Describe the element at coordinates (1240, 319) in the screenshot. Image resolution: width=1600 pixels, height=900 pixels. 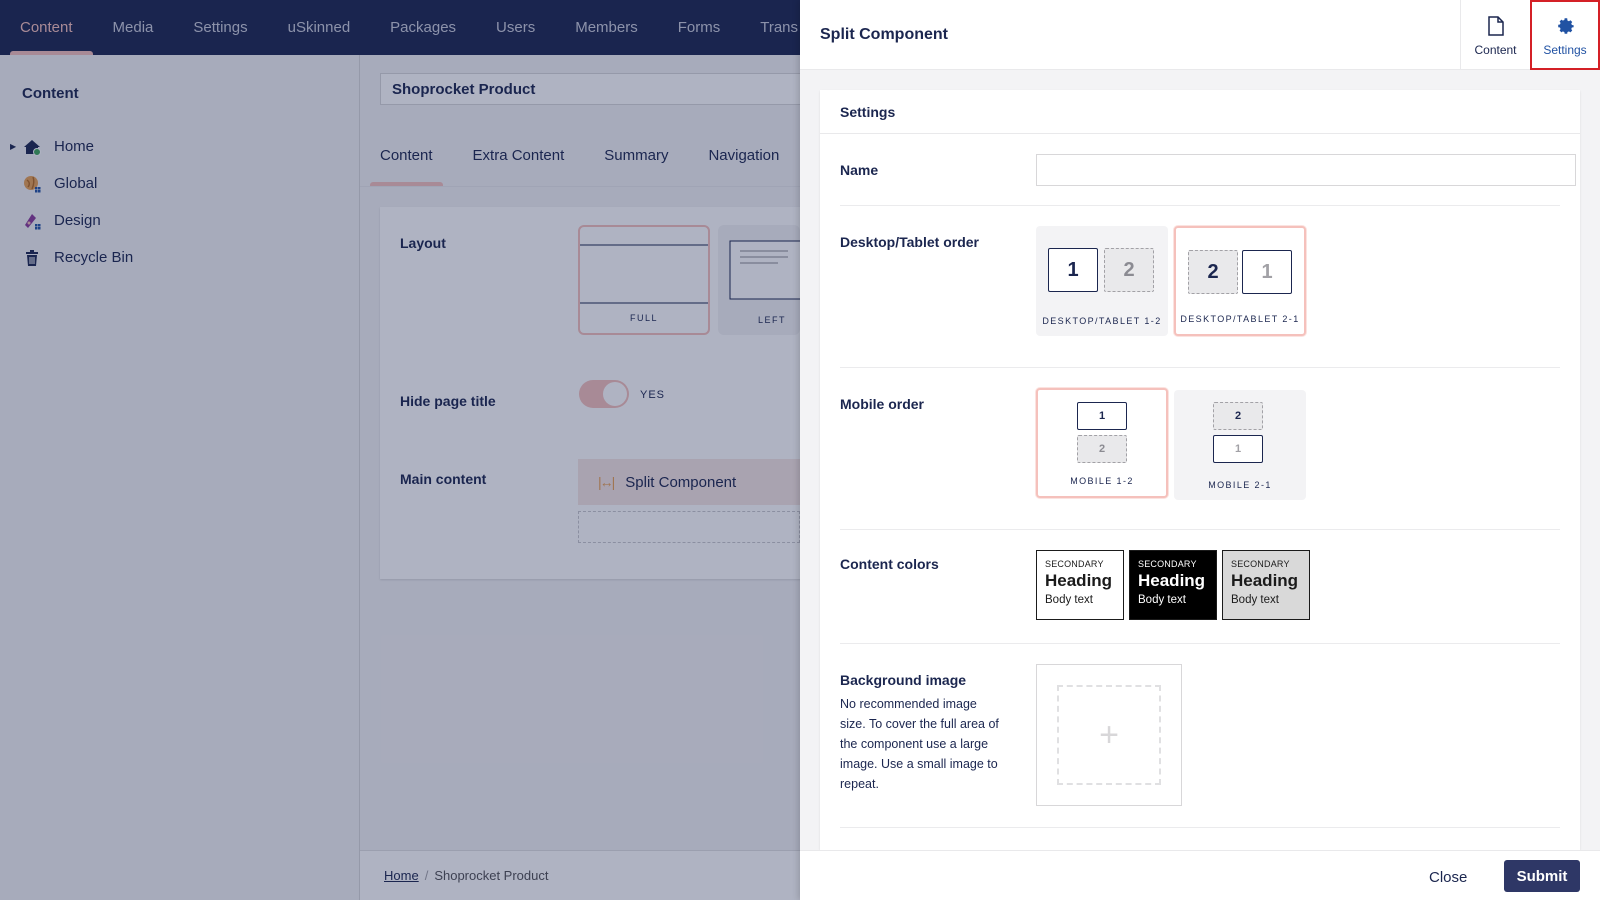
I see `desktop-order-option-label: DESKTOP/TABLET 2-1` at that location.